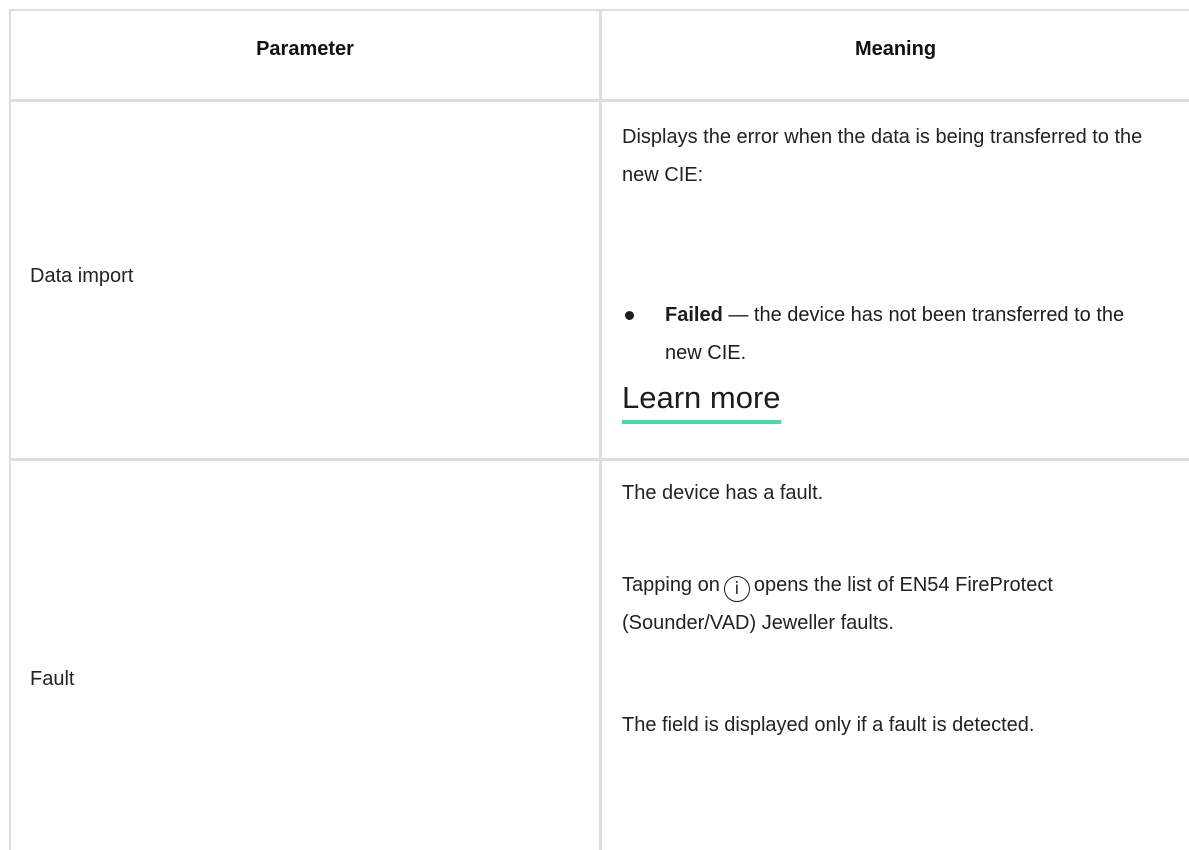  What do you see at coordinates (82, 276) in the screenshot?
I see `row-data-import-parameter: Data import` at bounding box center [82, 276].